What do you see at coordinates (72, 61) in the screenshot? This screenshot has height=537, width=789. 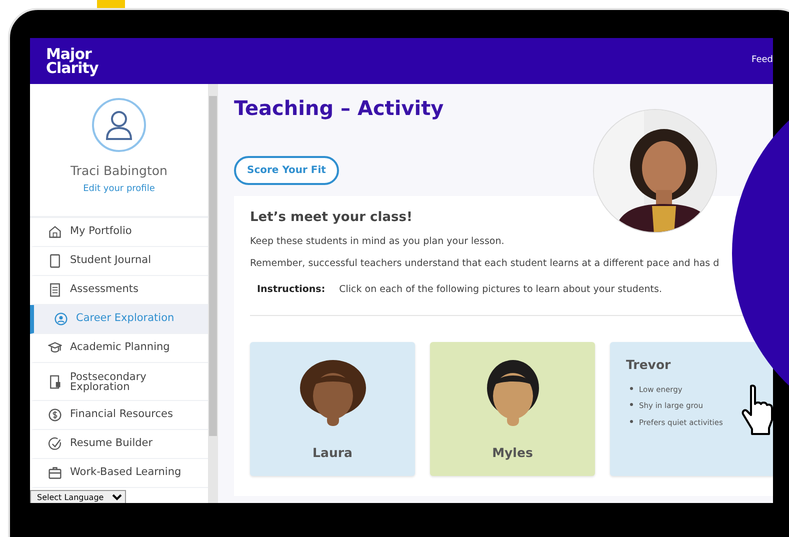 I see `logo: Major Clarity` at bounding box center [72, 61].